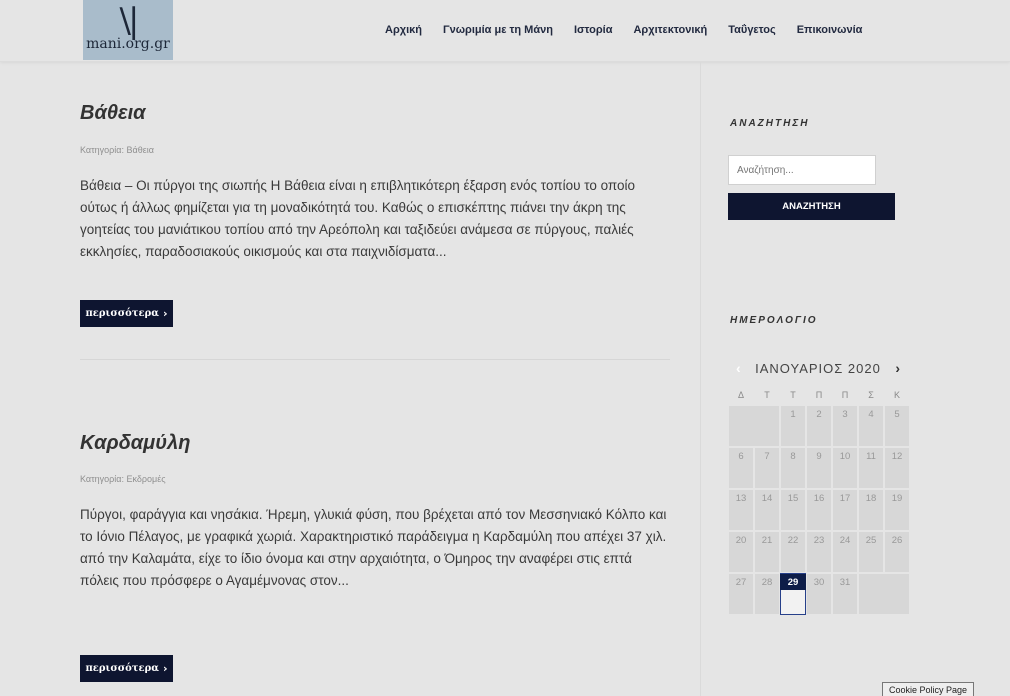 This screenshot has height=696, width=1010. I want to click on calendar-day: 27, so click(741, 594).